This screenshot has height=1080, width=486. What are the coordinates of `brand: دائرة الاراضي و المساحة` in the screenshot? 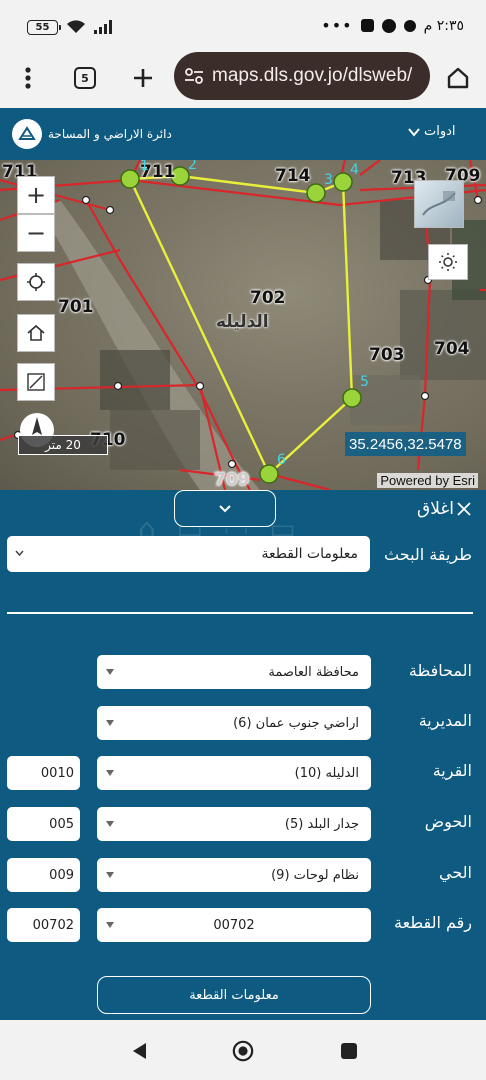 It's located at (92, 134).